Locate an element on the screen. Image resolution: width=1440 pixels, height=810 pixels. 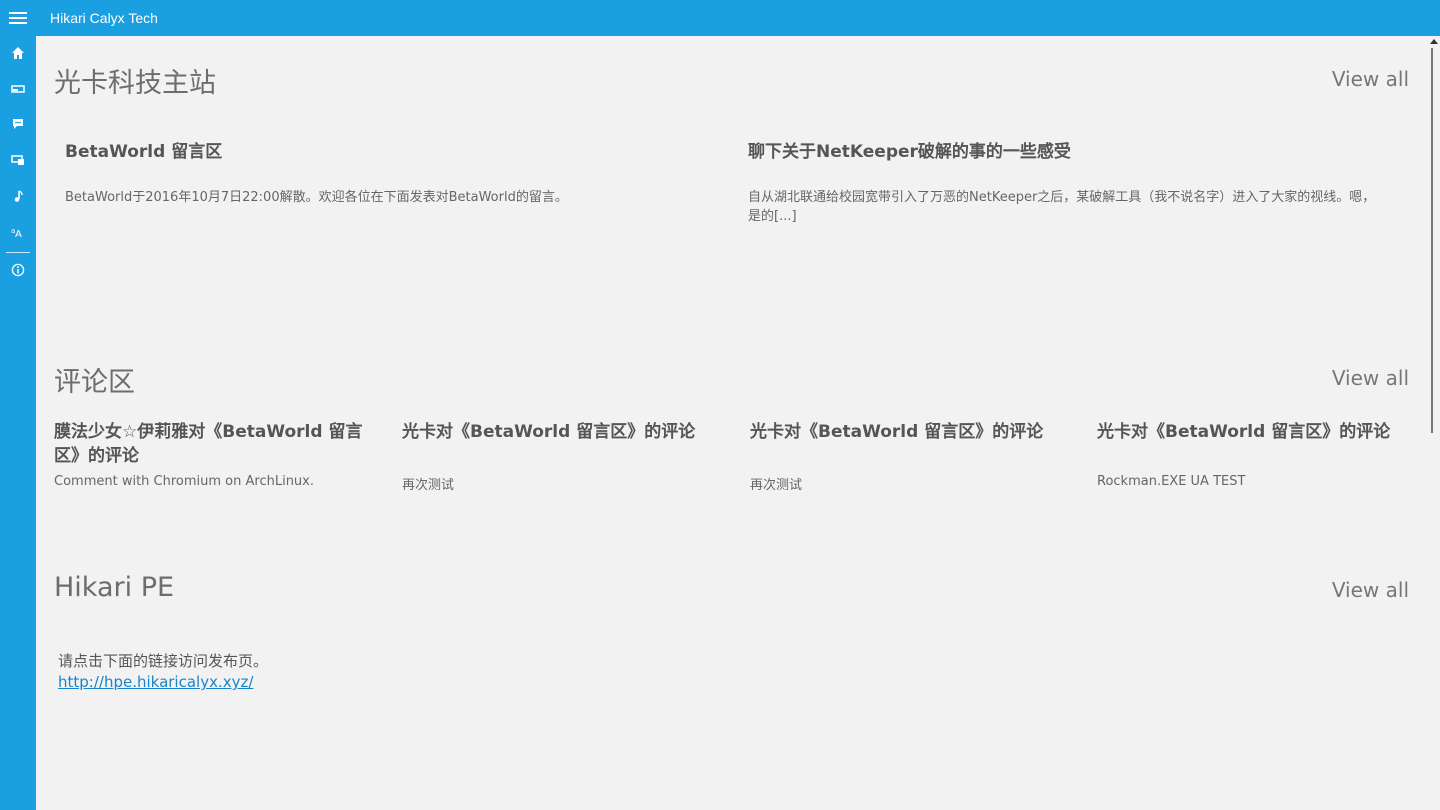
device-icon is located at coordinates (18, 160).